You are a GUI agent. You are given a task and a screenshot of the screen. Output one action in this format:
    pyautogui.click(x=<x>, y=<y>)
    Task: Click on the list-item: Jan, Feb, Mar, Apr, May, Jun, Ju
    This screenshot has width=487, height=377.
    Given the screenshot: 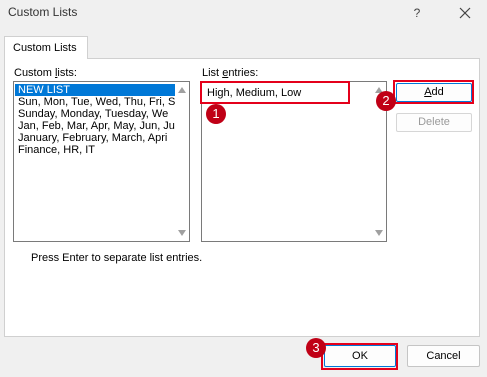 What is the action you would take?
    pyautogui.click(x=95, y=126)
    